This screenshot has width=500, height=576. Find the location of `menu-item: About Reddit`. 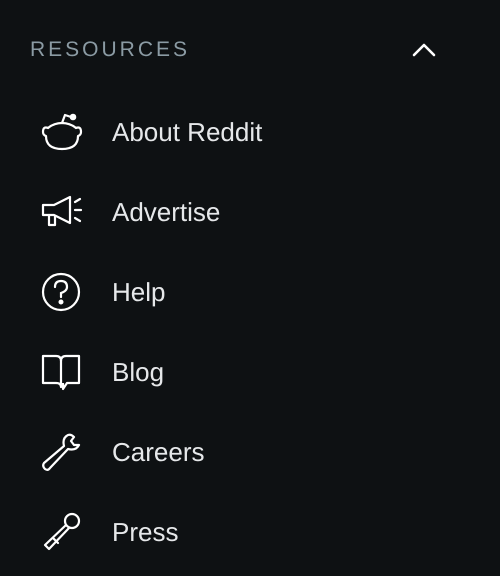

menu-item: About Reddit is located at coordinates (240, 132).